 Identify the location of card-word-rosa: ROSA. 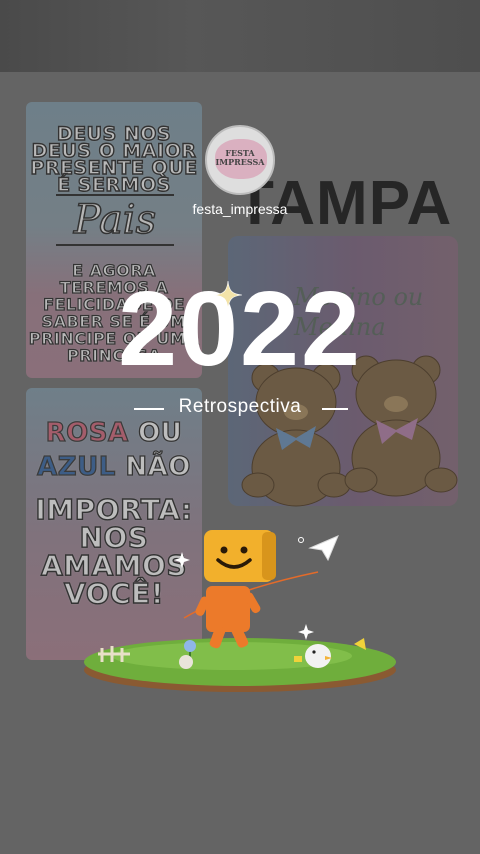
(87, 432).